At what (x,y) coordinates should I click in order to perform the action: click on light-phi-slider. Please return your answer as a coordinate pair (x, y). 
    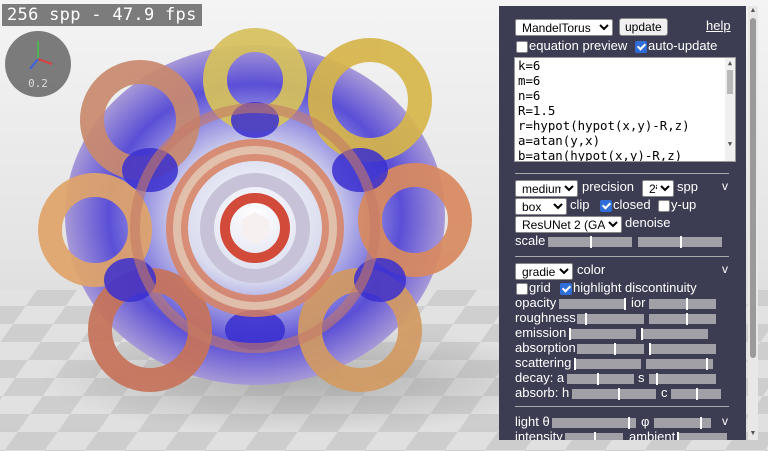
    Looking at the image, I should click on (682, 423).